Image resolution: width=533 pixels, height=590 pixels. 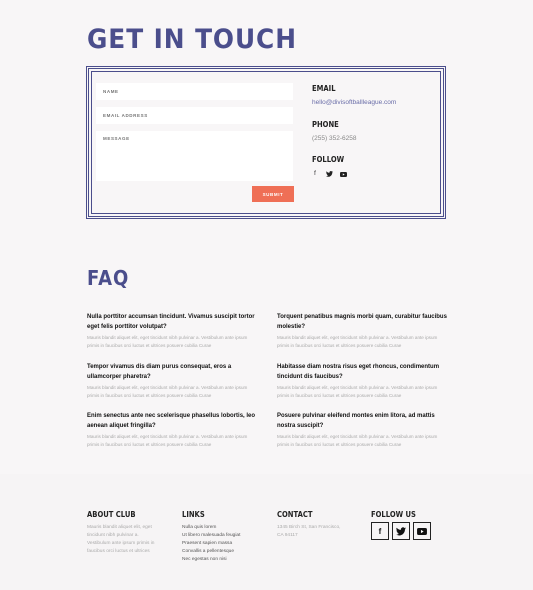 What do you see at coordinates (194, 156) in the screenshot?
I see `message-textarea` at bounding box center [194, 156].